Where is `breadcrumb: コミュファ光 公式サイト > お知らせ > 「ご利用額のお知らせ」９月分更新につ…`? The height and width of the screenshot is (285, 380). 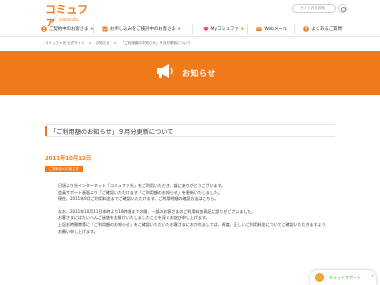
breadcrumb: コミュファ光 公式サイト > お知らせ > 「ご利用額のお知らせ」９月分更新につ… is located at coordinates (119, 43).